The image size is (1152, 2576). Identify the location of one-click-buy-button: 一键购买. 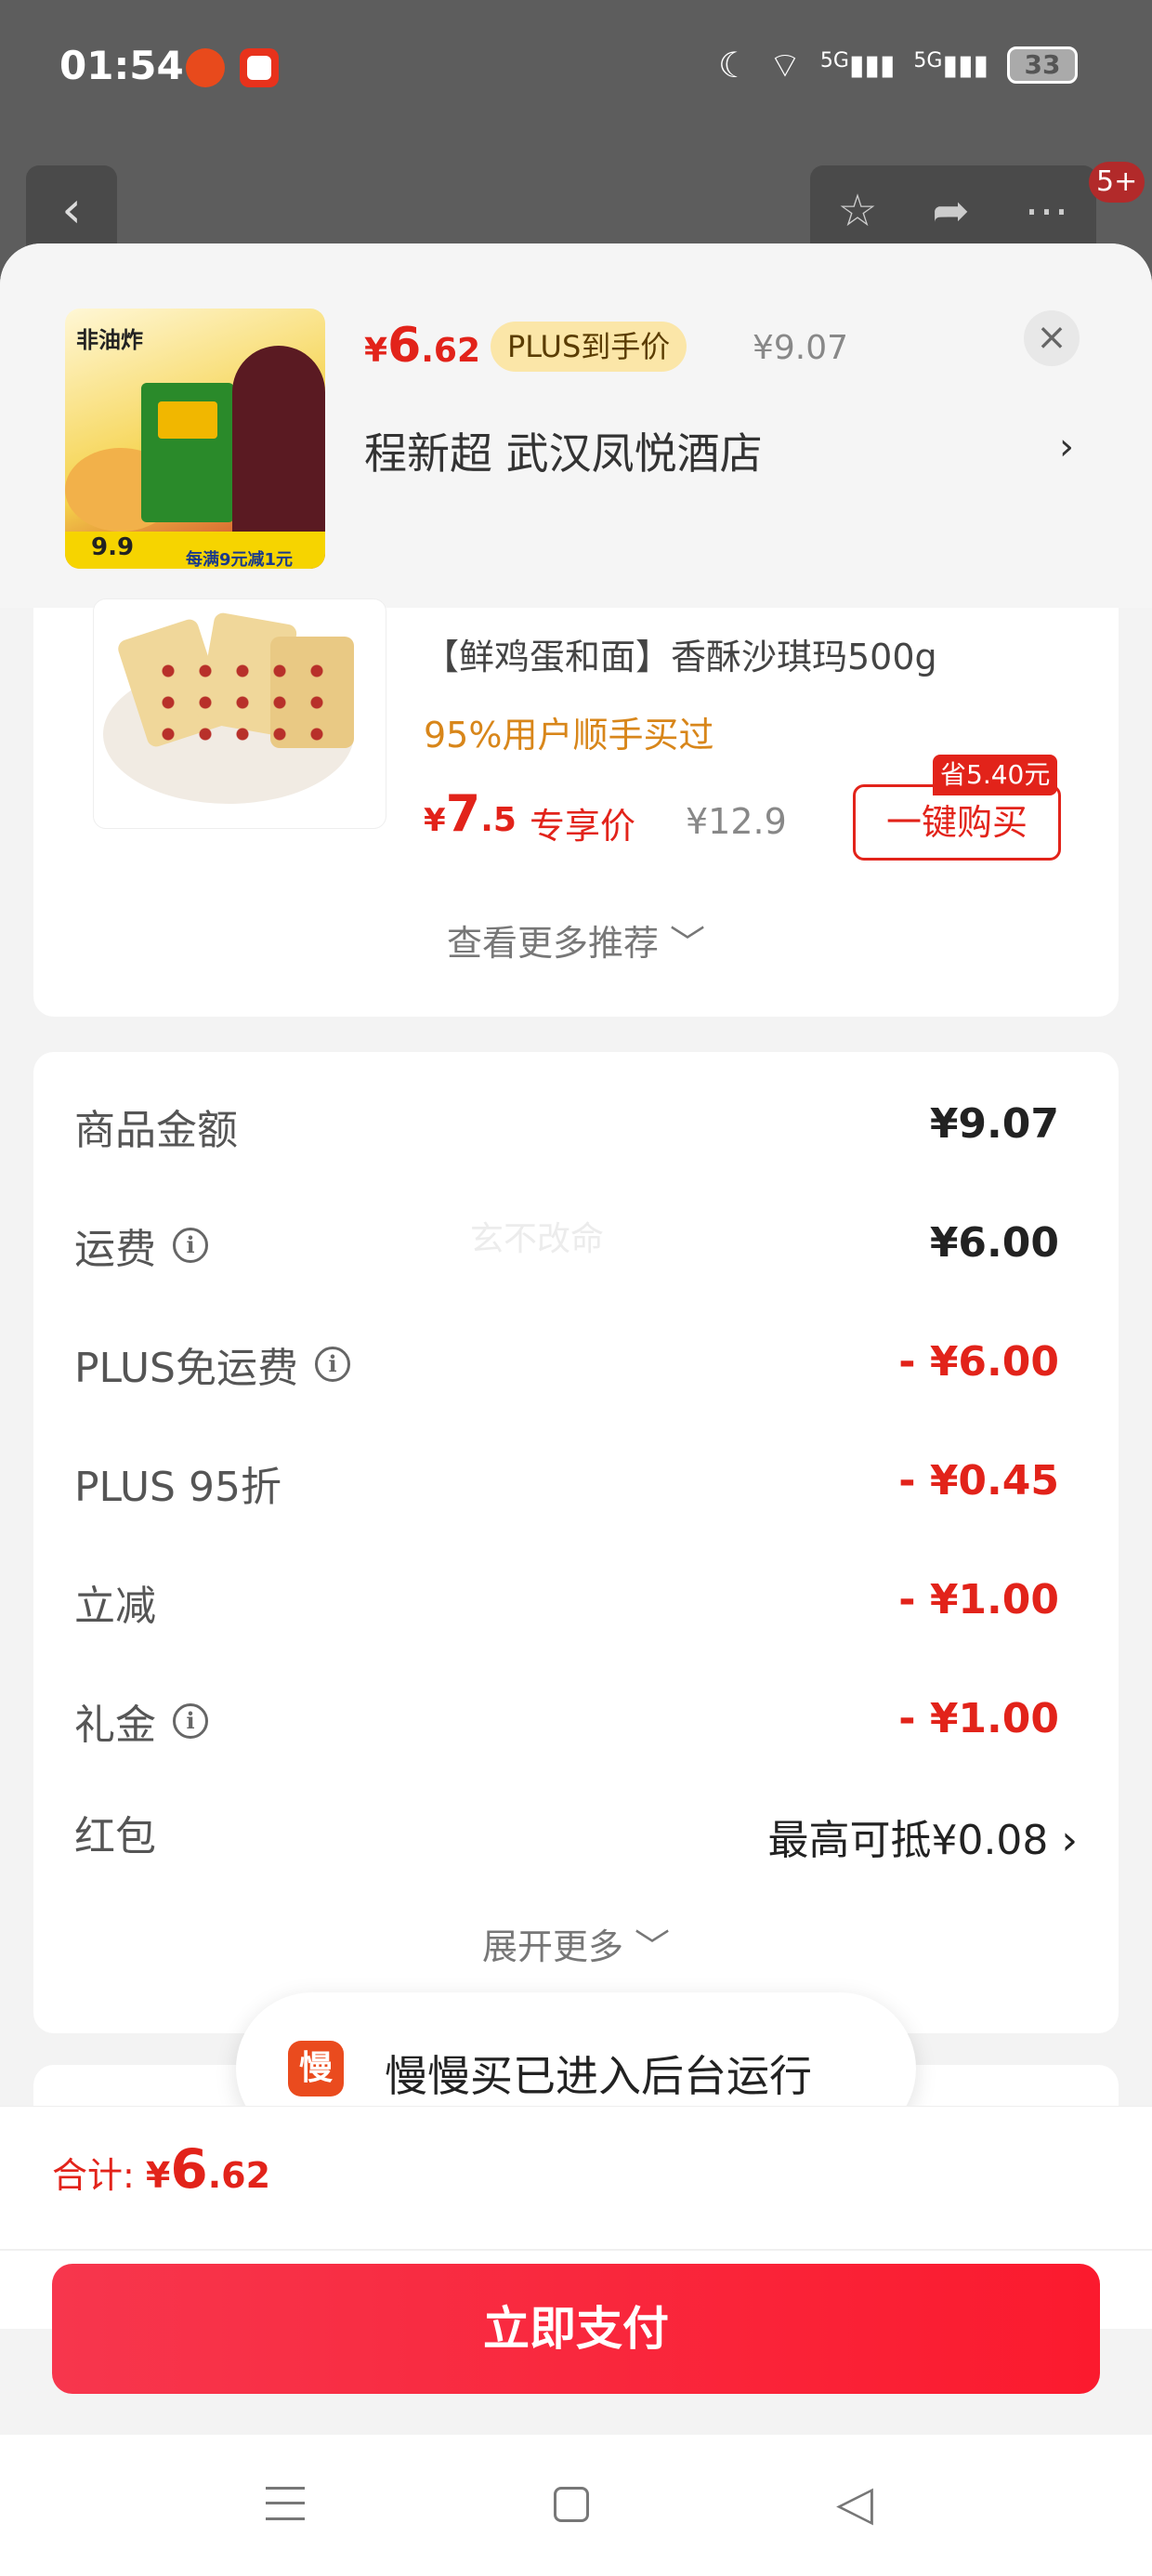
(957, 822).